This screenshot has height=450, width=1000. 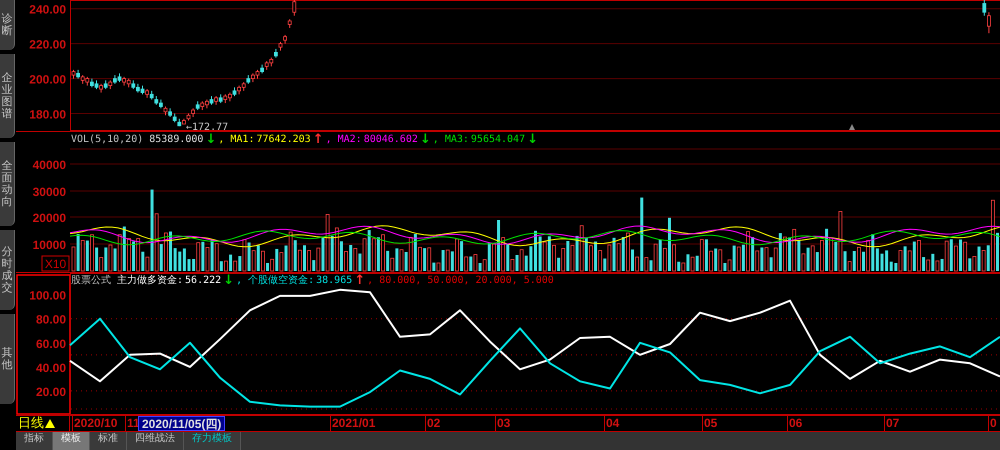 I want to click on indicator-label: , MA2:, so click(x=344, y=139).